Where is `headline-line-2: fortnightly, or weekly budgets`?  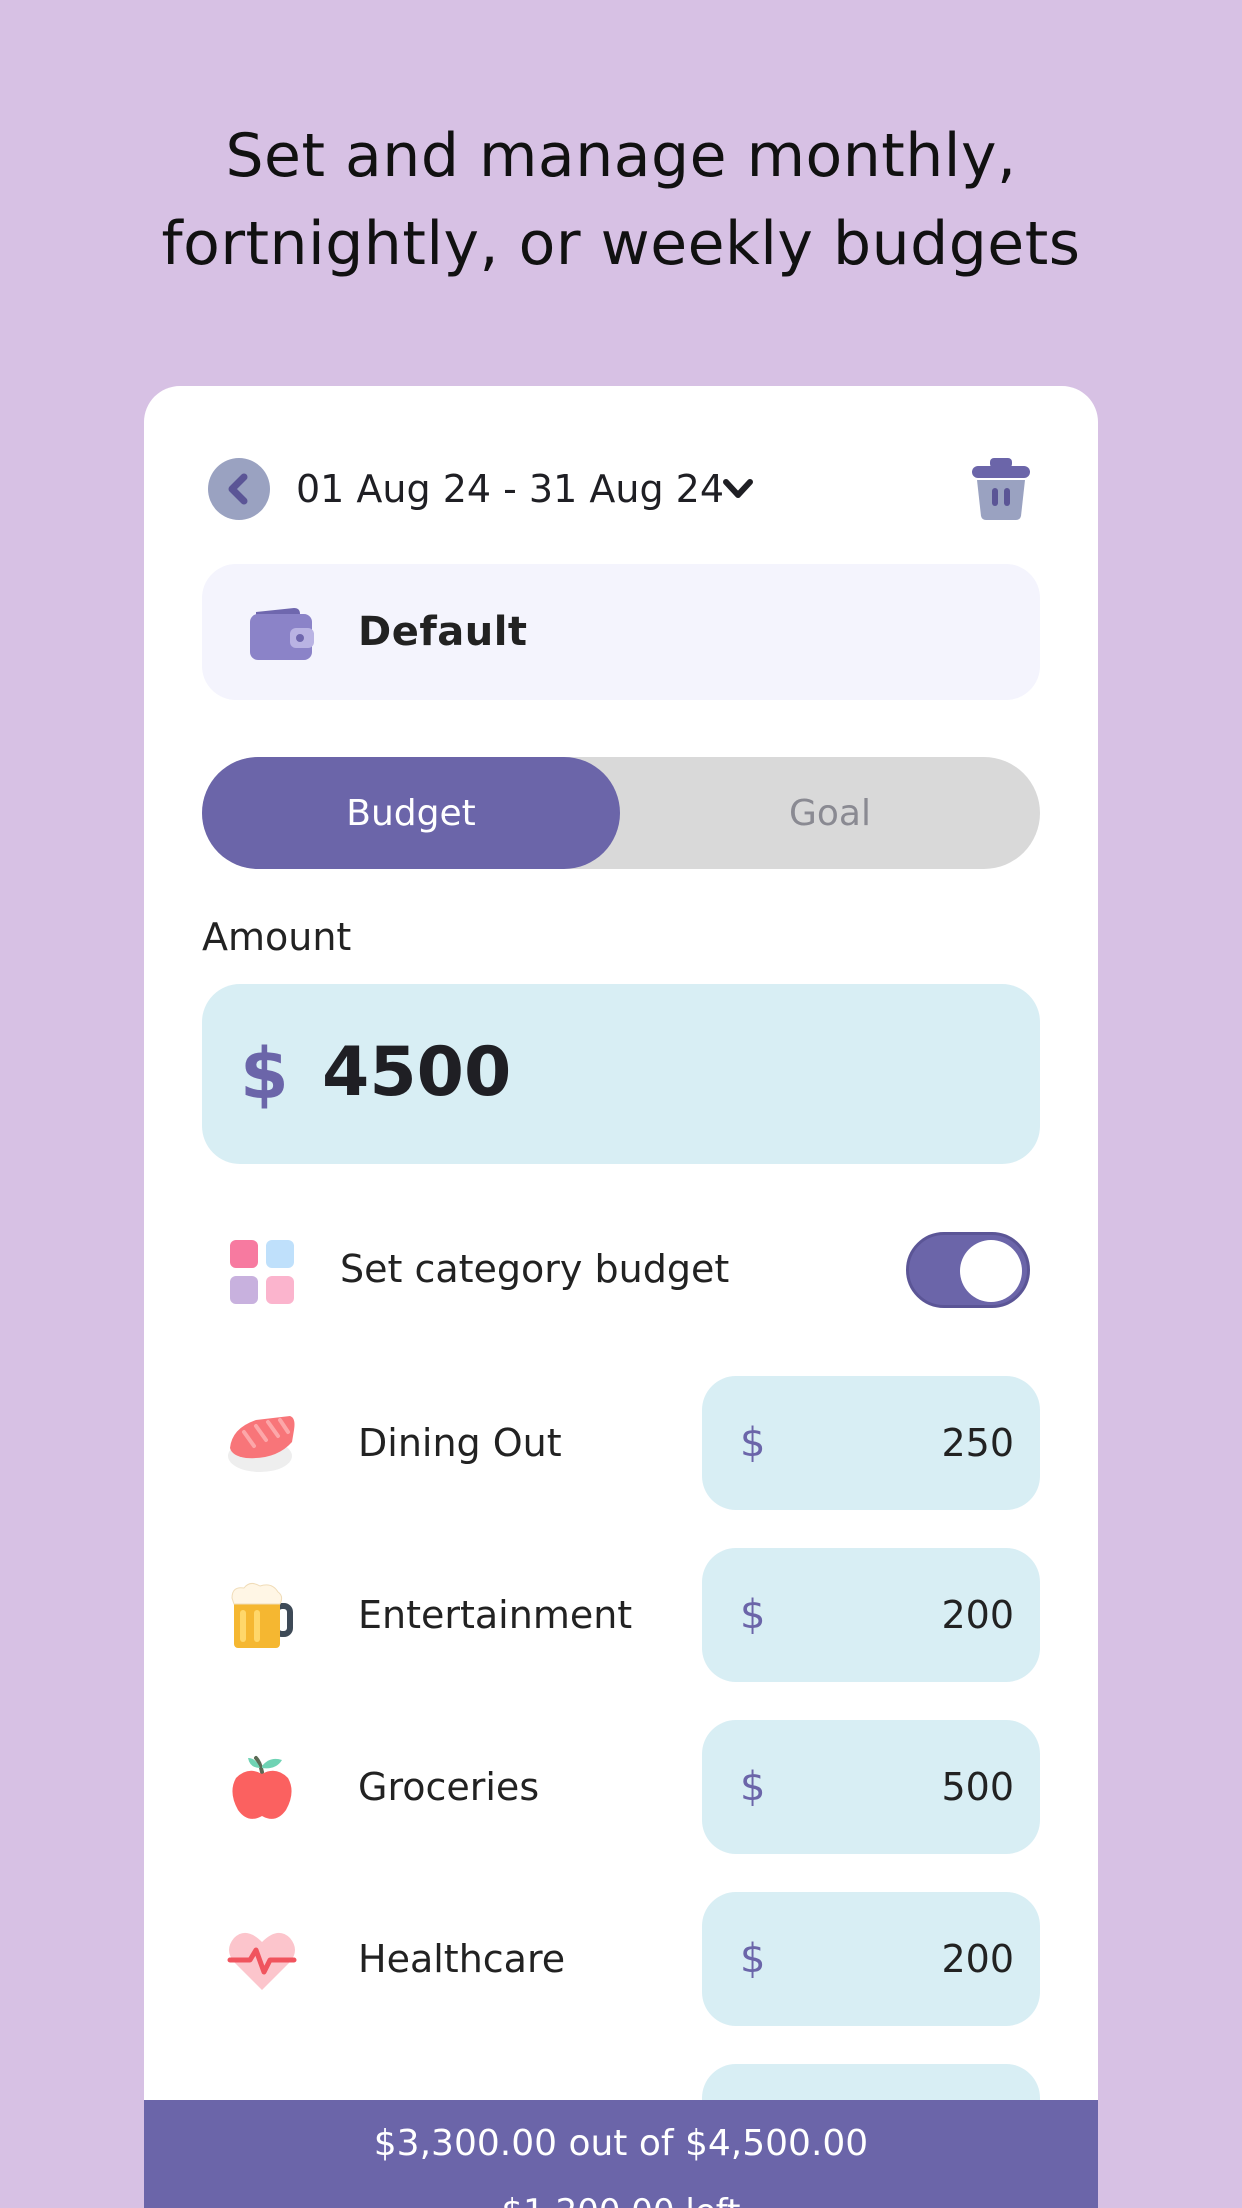 headline-line-2: fortnightly, or weekly budgets is located at coordinates (621, 244).